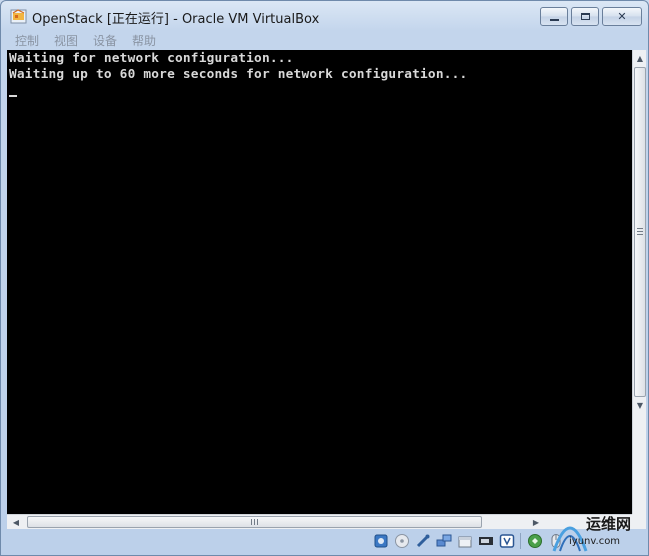  I want to click on optical-drive-icon, so click(402, 541).